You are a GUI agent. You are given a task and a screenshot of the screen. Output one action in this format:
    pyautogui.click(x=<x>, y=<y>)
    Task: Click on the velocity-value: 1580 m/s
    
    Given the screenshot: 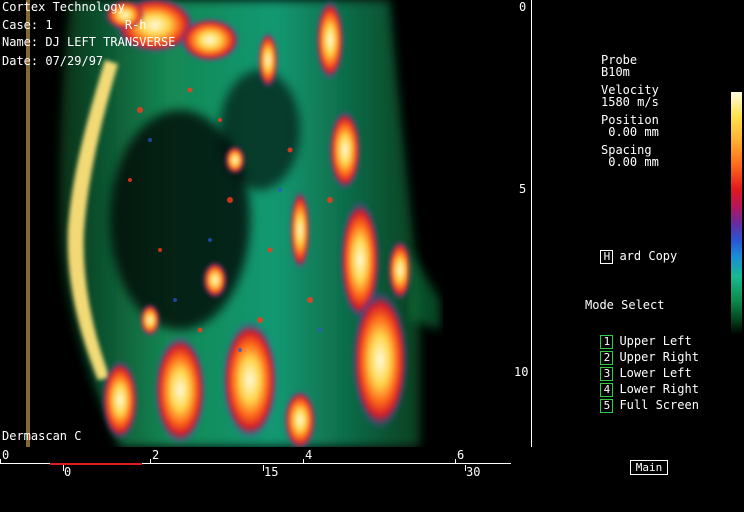 What is the action you would take?
    pyautogui.click(x=630, y=102)
    